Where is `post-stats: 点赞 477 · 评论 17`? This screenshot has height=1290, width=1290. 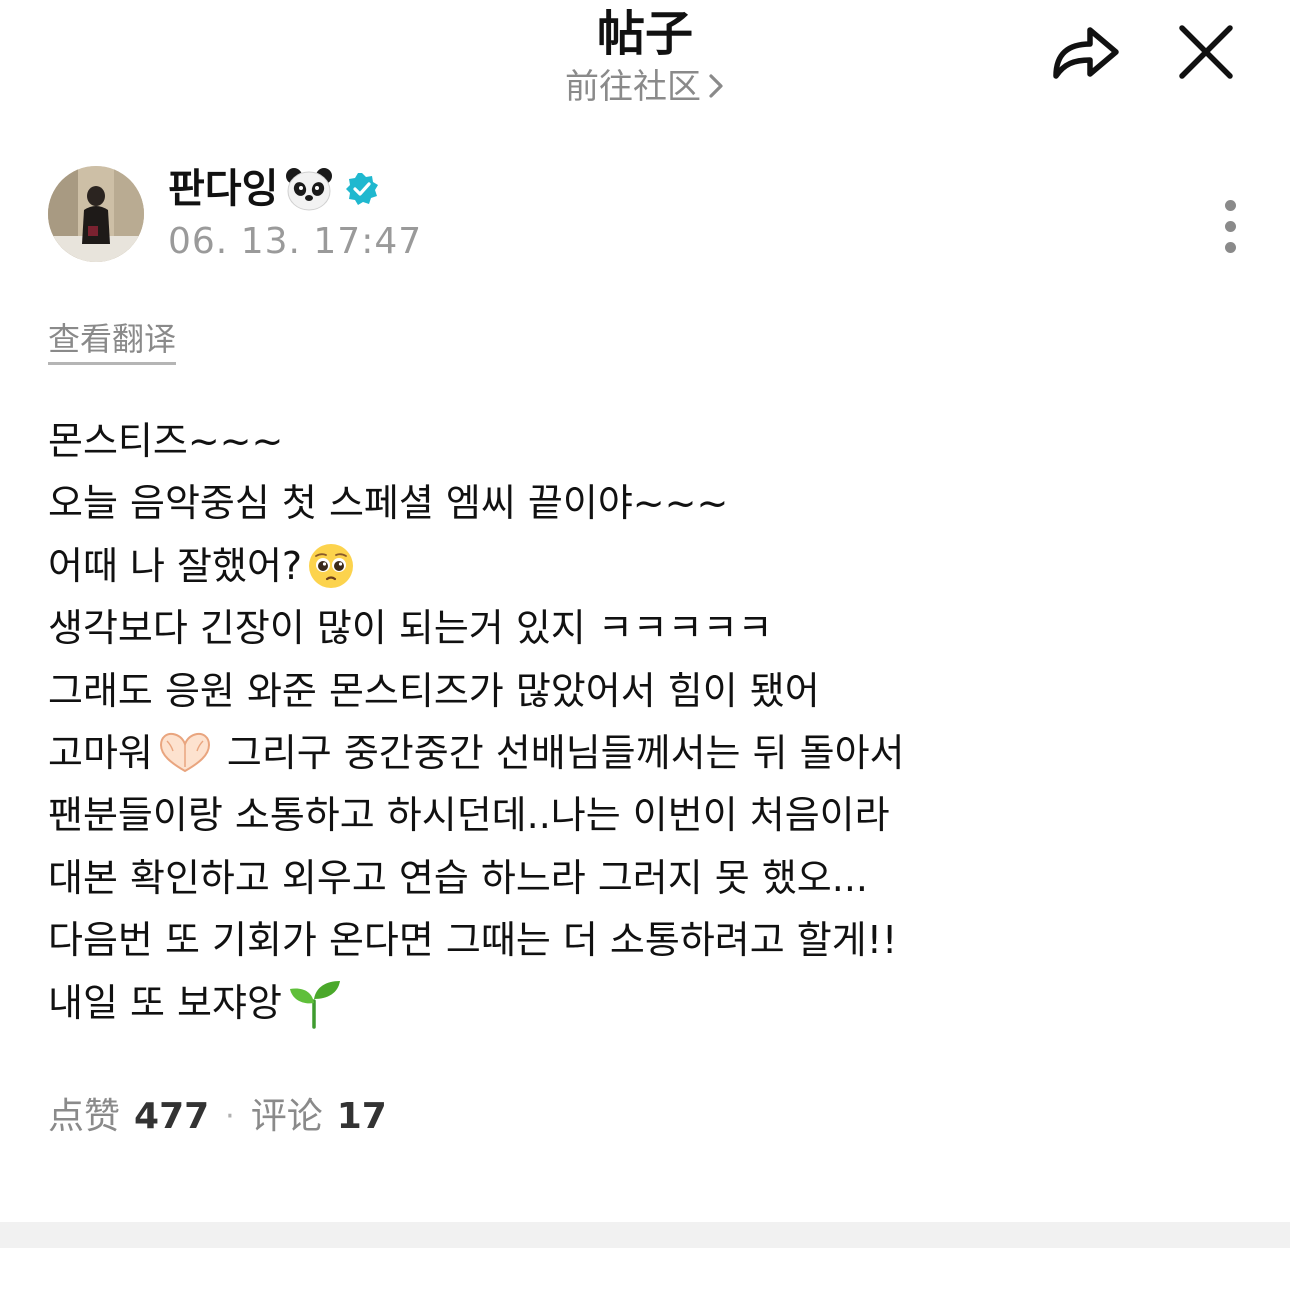 post-stats: 点赞 477 · 评论 17 is located at coordinates (217, 1117).